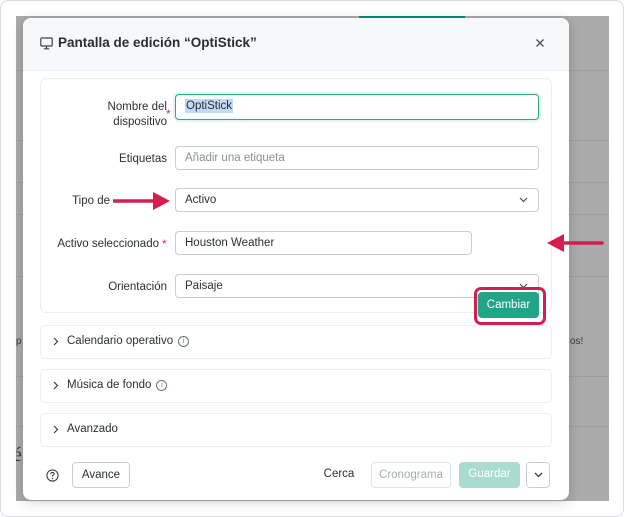  I want to click on dialog-title: Pantalla de edición “OptiStick”, so click(157, 42).